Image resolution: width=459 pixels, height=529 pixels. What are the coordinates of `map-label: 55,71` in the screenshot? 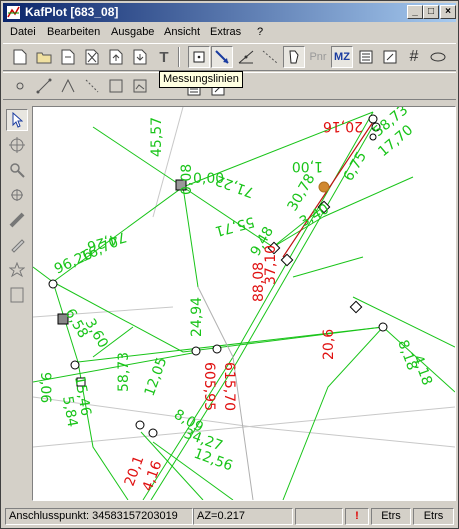 It's located at (234, 226).